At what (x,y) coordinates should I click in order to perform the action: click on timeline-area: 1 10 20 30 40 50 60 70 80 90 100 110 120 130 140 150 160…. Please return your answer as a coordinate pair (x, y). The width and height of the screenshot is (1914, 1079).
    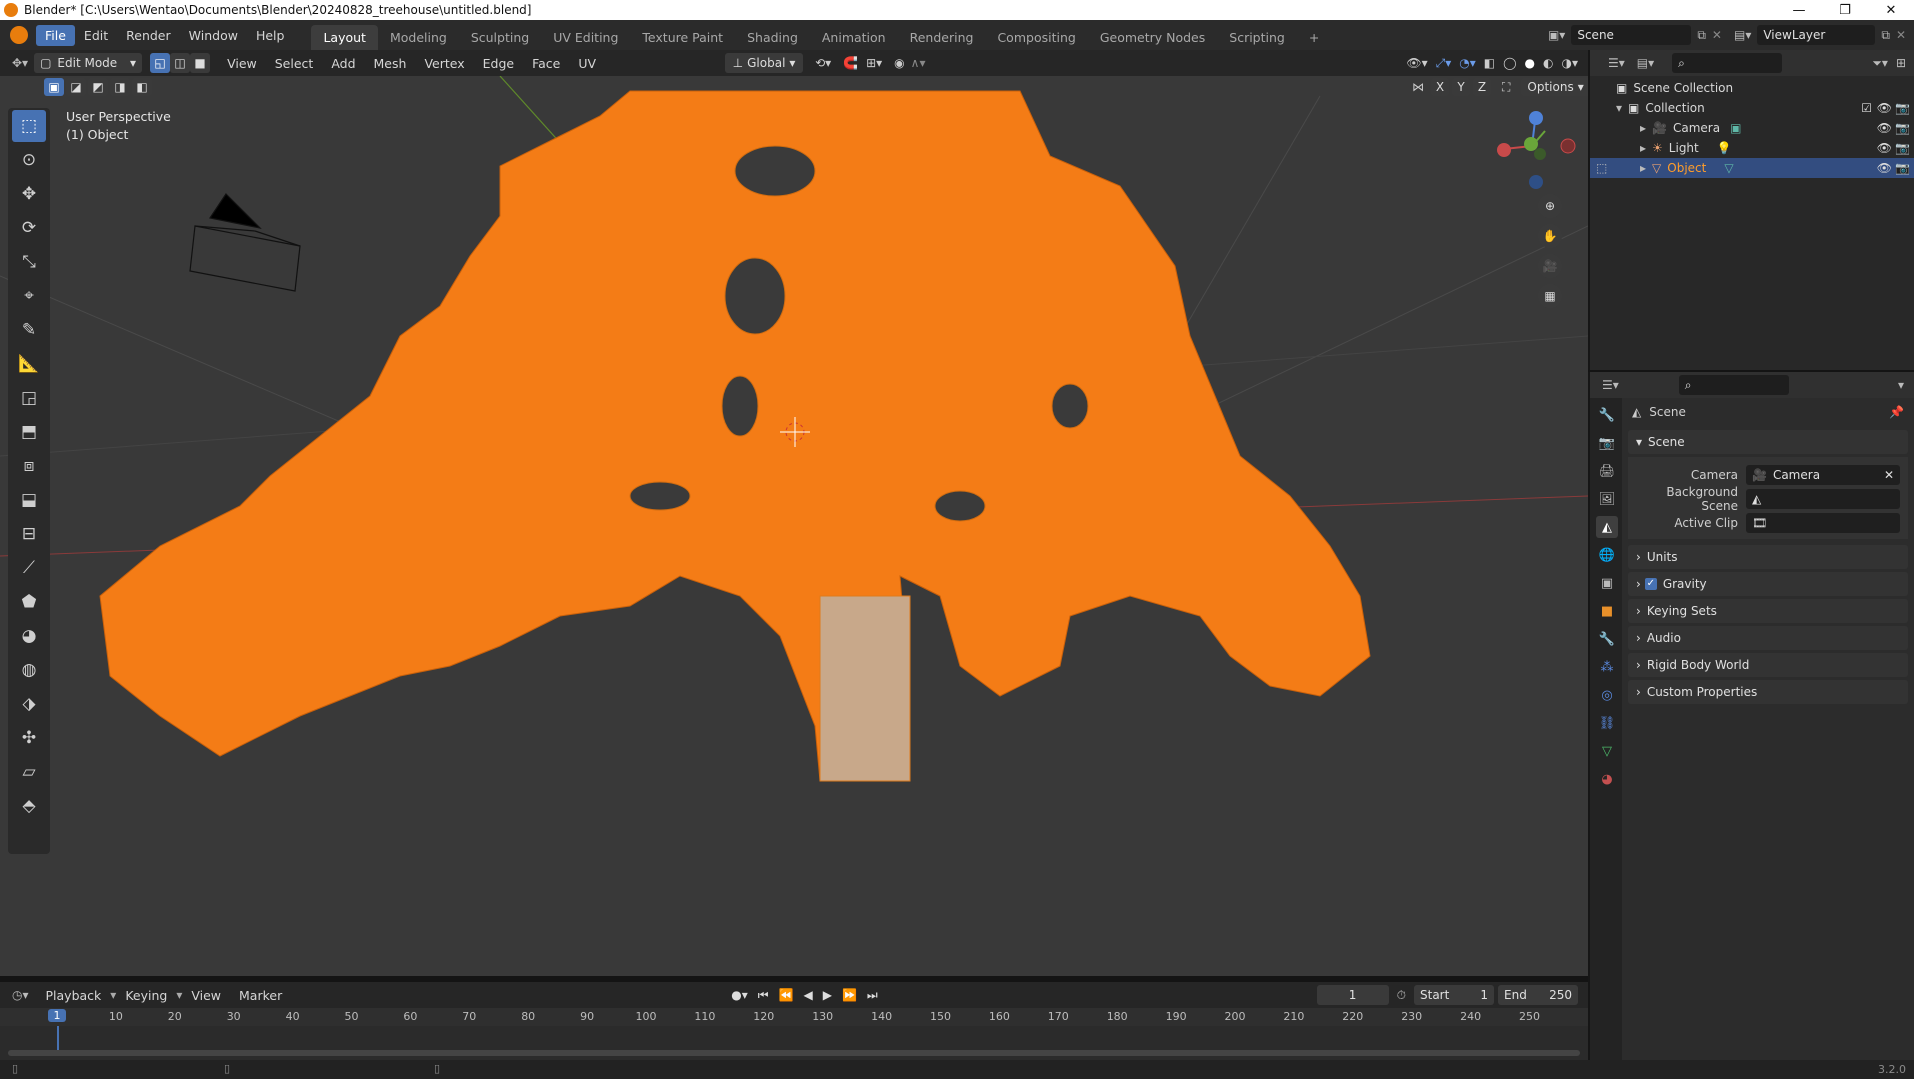
    Looking at the image, I should click on (794, 1034).